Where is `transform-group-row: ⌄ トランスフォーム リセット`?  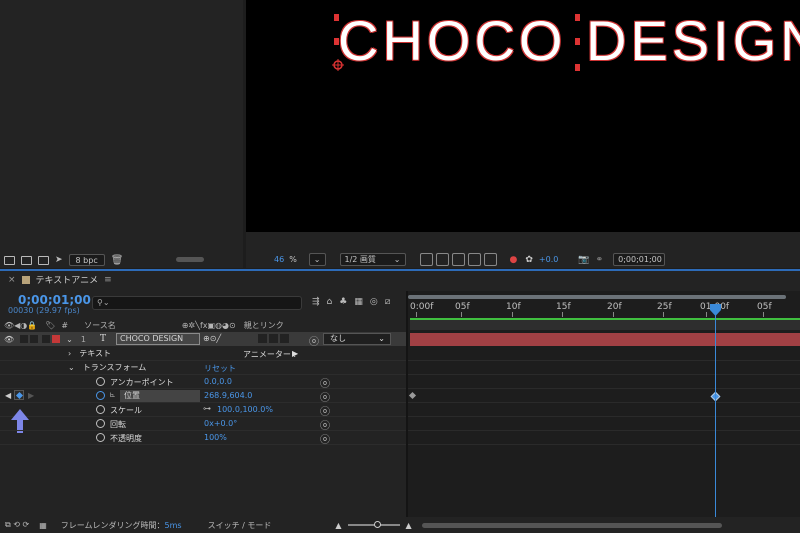 transform-group-row: ⌄ トランスフォーム リセット is located at coordinates (204, 368).